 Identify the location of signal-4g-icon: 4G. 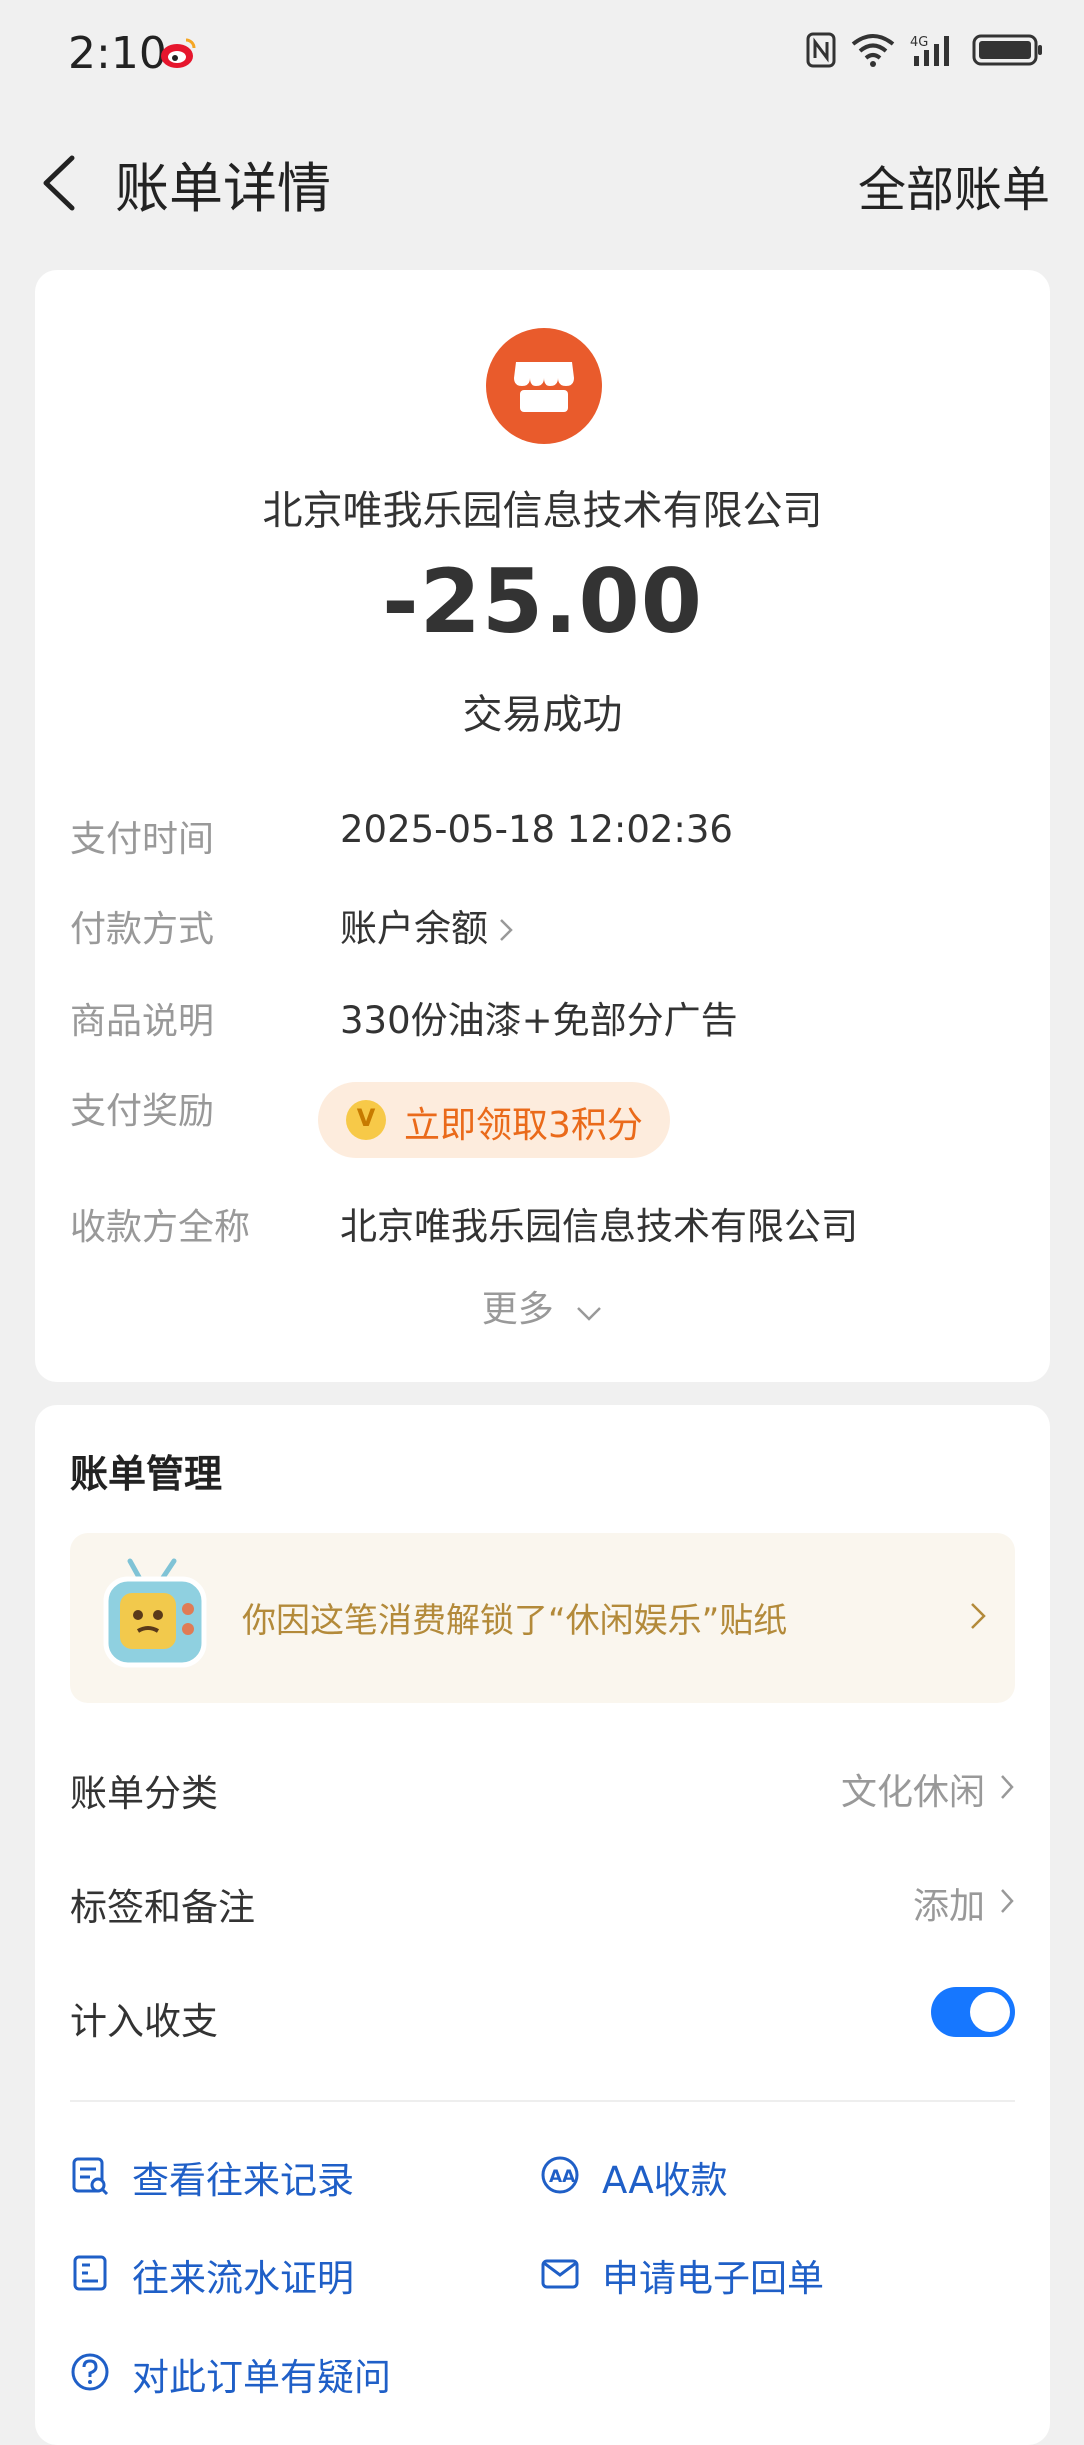
(934, 50).